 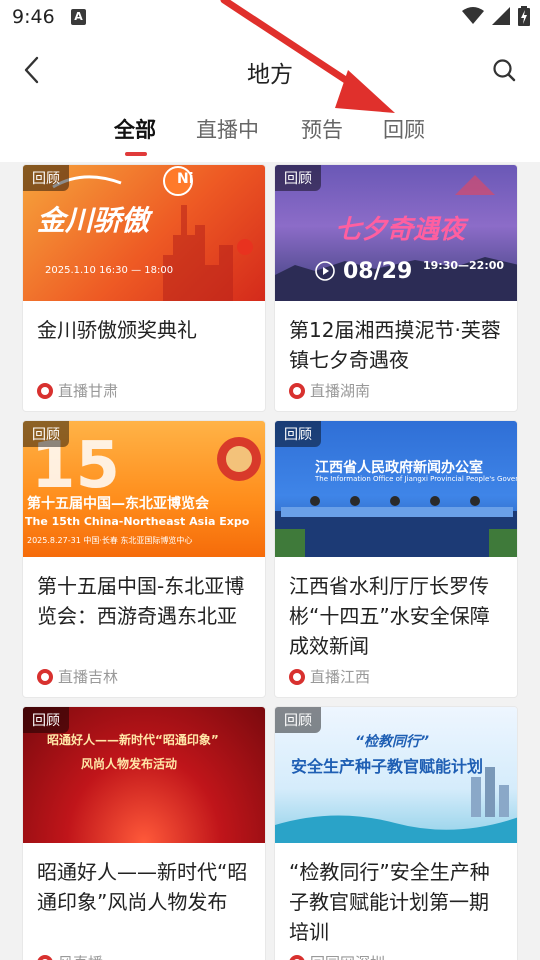 I want to click on card-source: 回园网深圳, so click(x=337, y=956).